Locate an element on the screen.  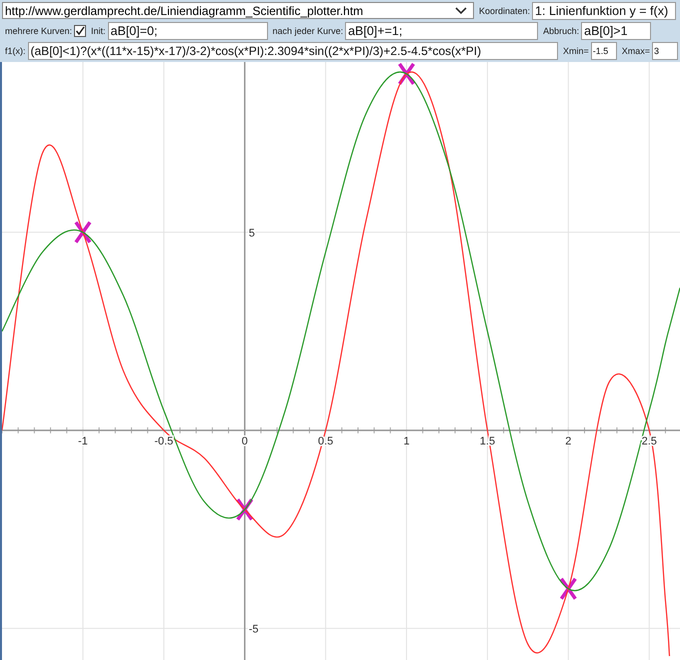
y-tick-label: 5 is located at coordinates (251, 233).